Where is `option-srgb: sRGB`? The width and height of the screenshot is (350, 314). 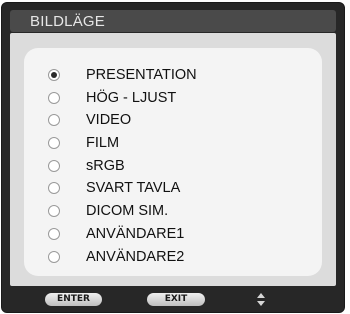 option-srgb: sRGB is located at coordinates (173, 167).